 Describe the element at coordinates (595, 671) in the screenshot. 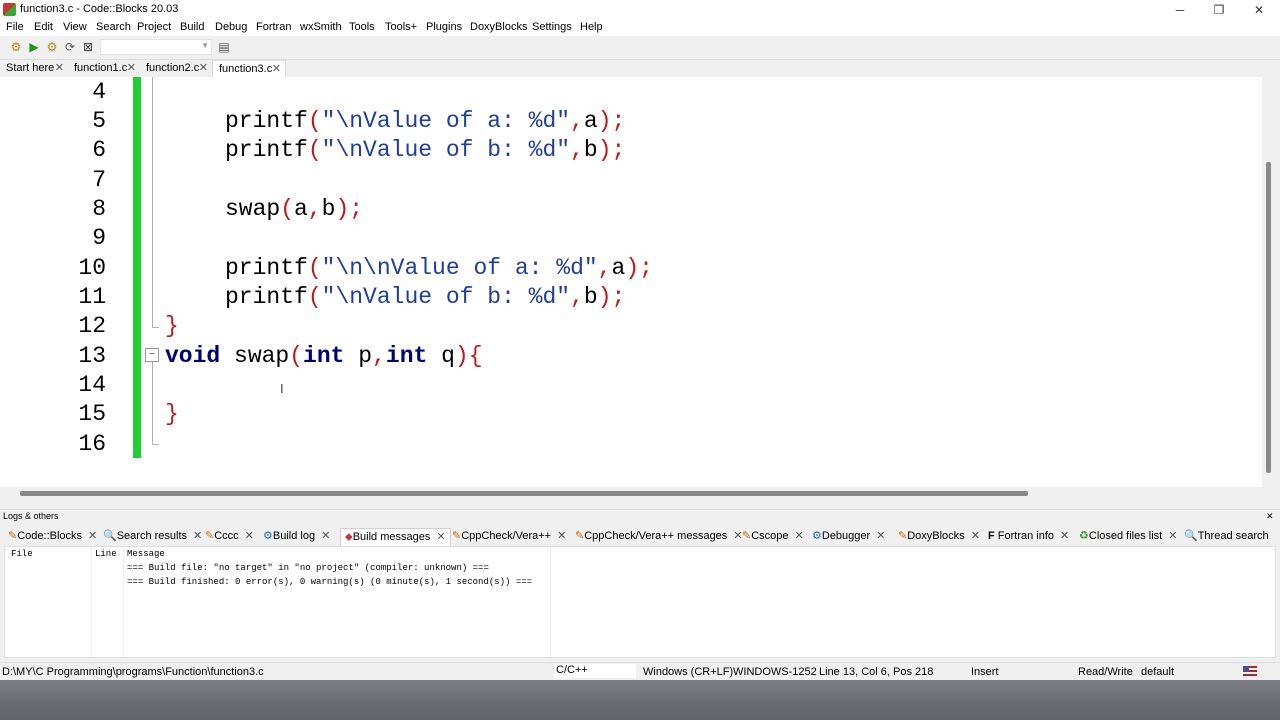

I see `status-language: C/C++` at that location.